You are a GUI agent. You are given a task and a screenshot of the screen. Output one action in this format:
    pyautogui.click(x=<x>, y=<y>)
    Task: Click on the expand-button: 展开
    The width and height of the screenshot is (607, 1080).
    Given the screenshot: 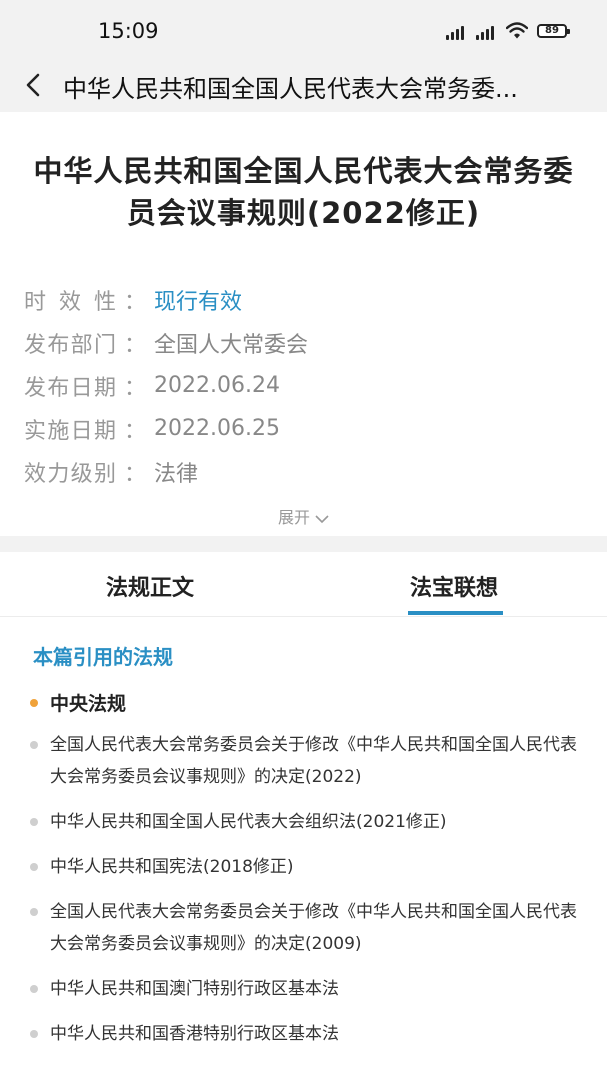 What is the action you would take?
    pyautogui.click(x=303, y=516)
    